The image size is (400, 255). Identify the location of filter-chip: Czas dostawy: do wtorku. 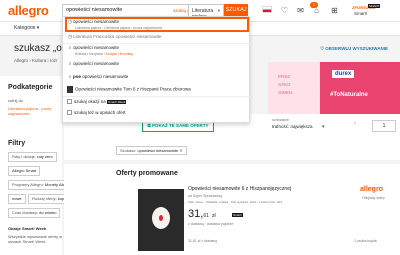
(34, 213).